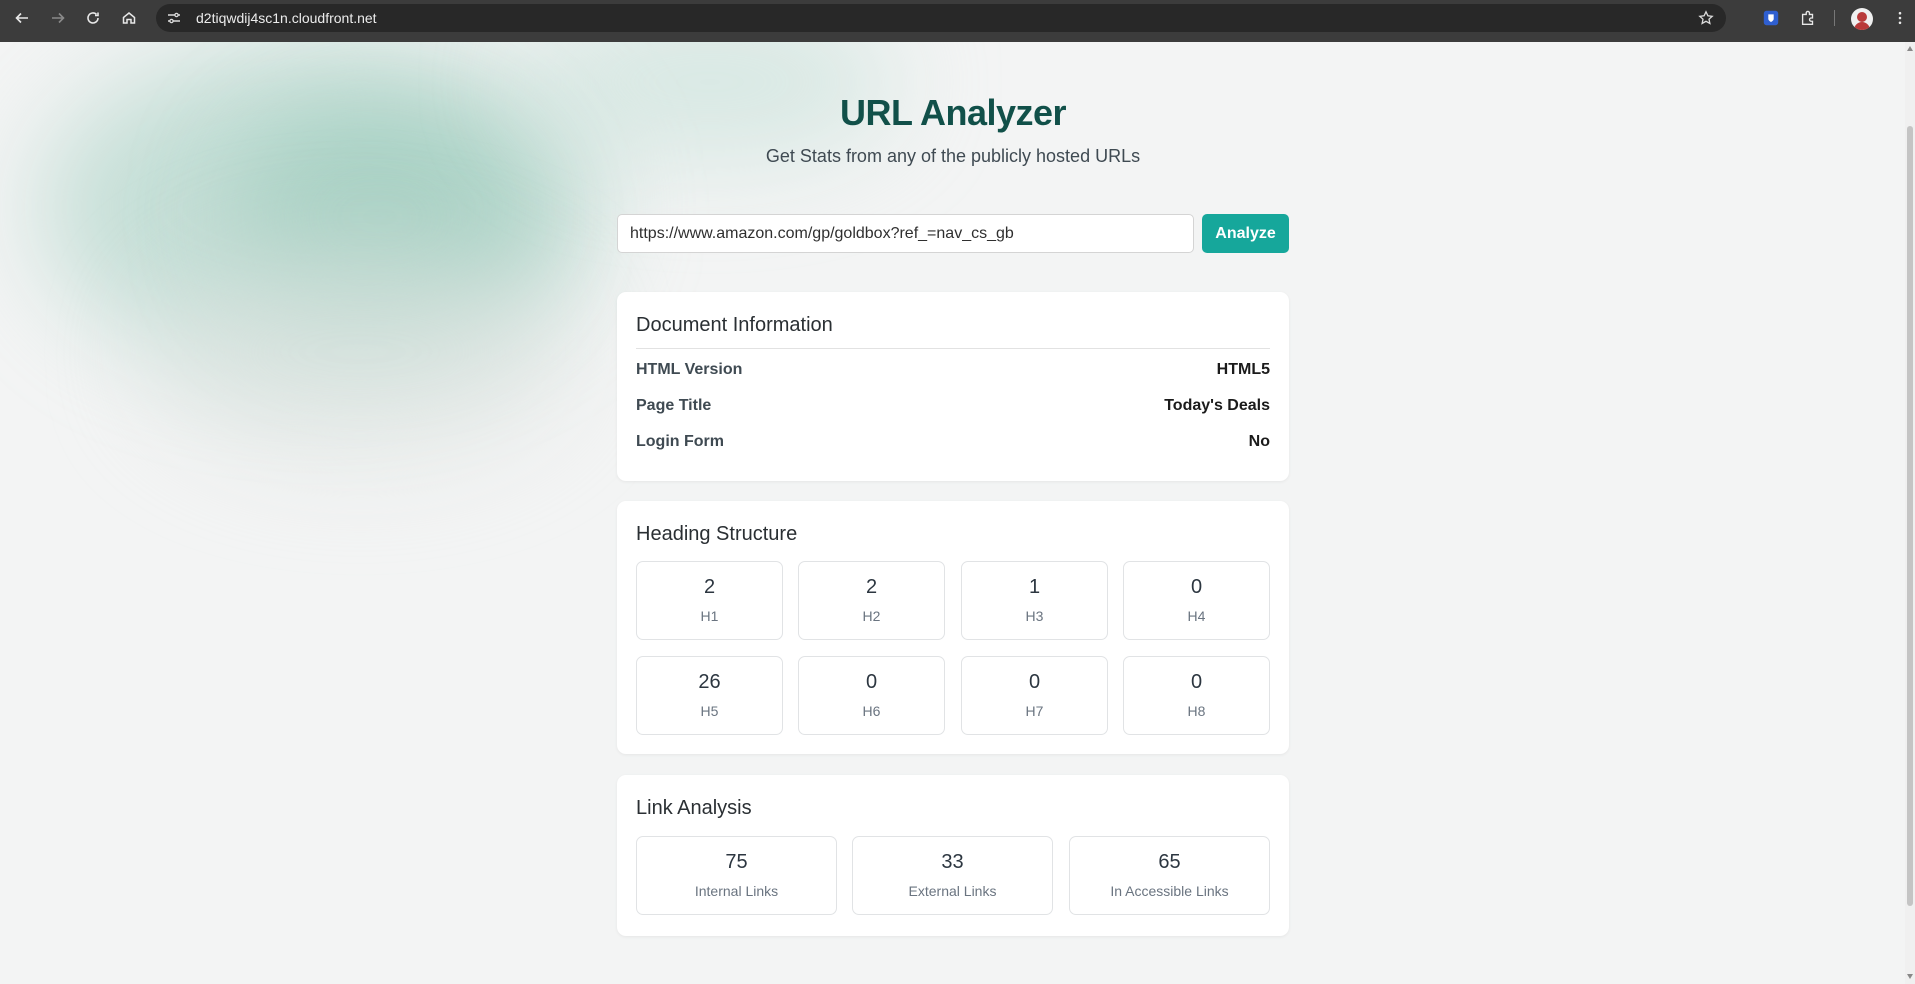 The image size is (1915, 984). What do you see at coordinates (22, 18) in the screenshot?
I see `back-icon` at bounding box center [22, 18].